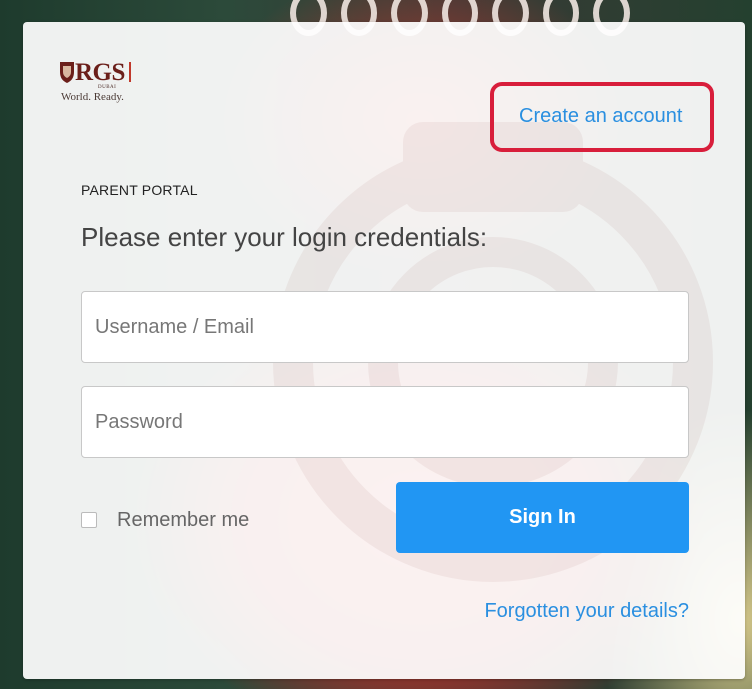  What do you see at coordinates (89, 520) in the screenshot?
I see `remember-me-checkbox` at bounding box center [89, 520].